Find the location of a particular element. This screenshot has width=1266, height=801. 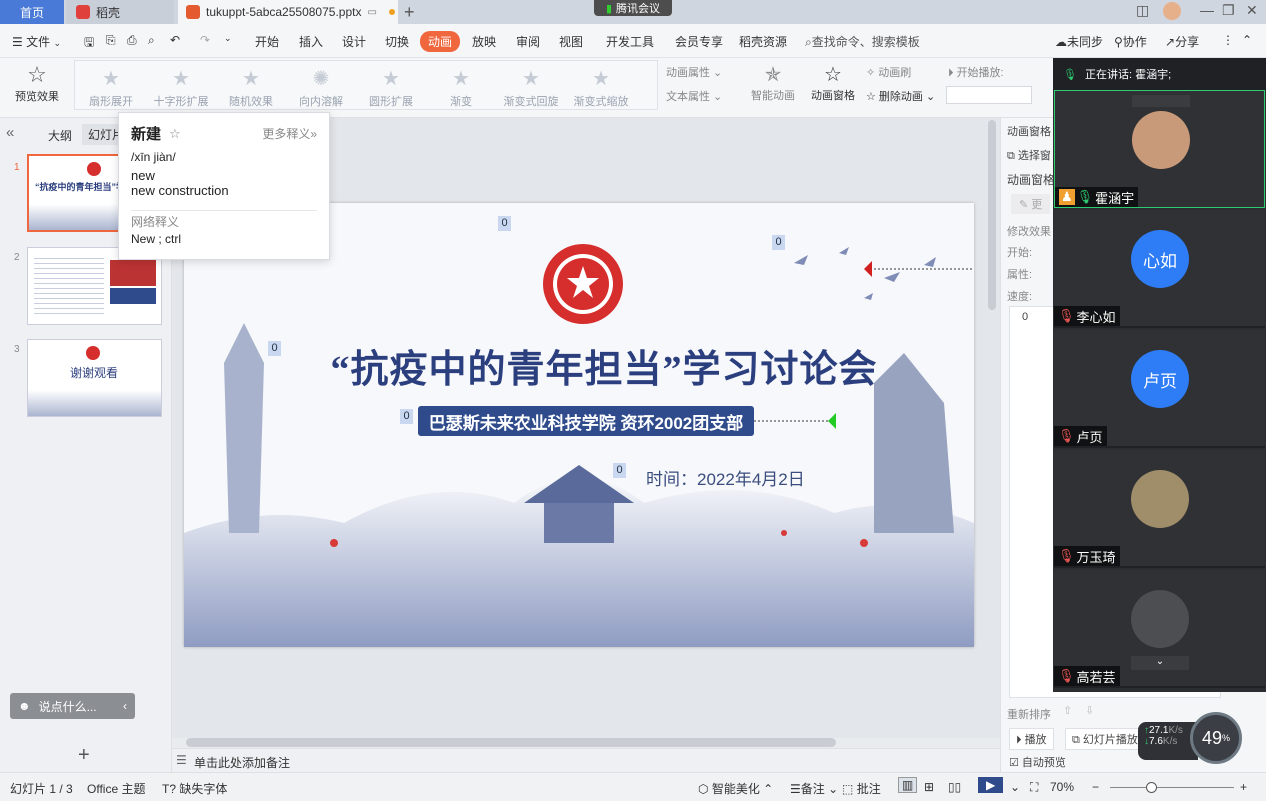

more-meanings-link: 更多释义» is located at coordinates (289, 133).